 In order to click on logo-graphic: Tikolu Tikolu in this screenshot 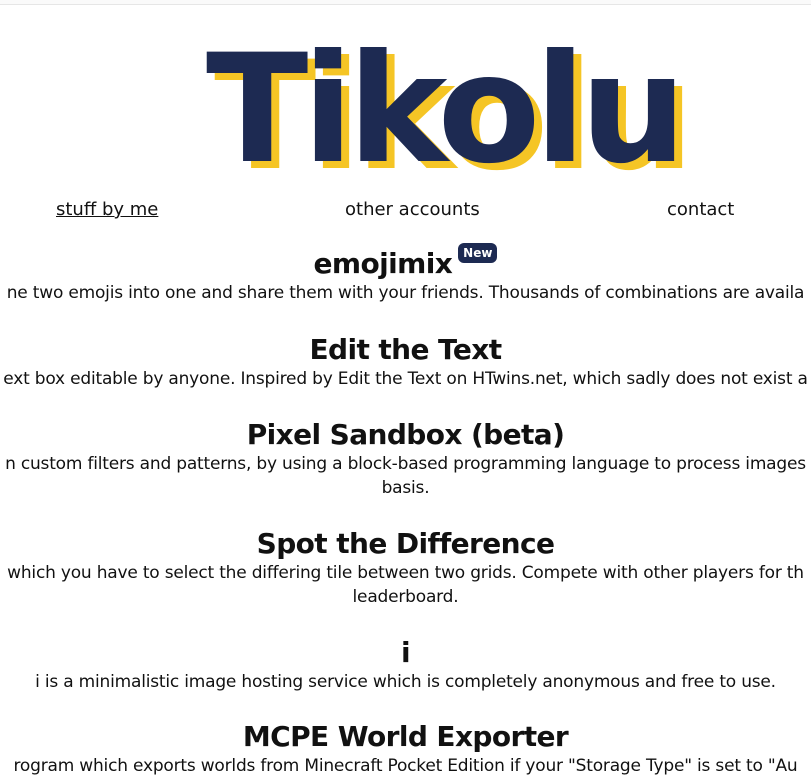, I will do `click(450, 110)`.